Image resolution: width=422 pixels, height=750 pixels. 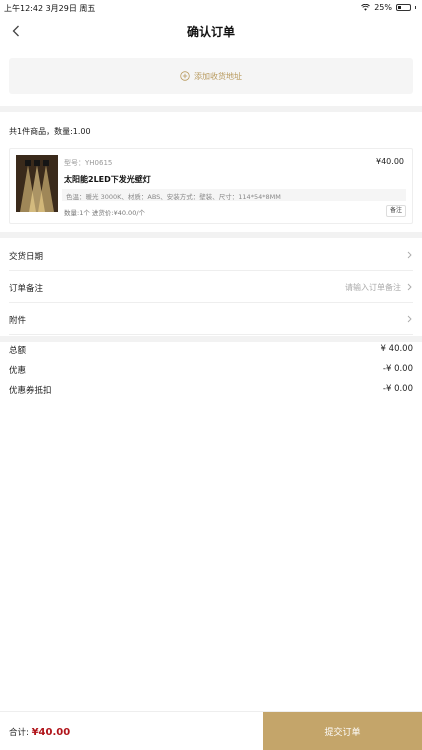 What do you see at coordinates (211, 255) in the screenshot?
I see `delivery-date-row: 交货日期` at bounding box center [211, 255].